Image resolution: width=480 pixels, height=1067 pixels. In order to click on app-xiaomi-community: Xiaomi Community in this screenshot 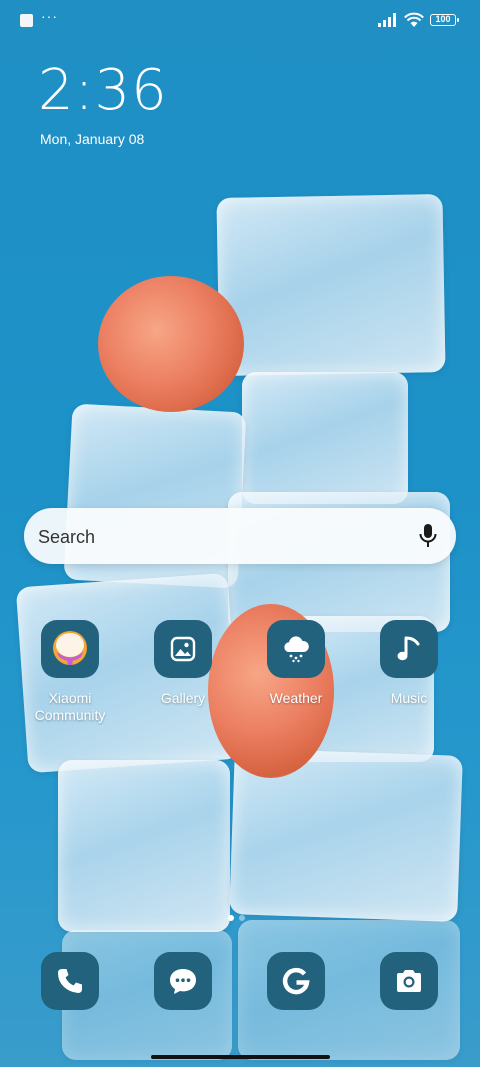, I will do `click(70, 672)`.